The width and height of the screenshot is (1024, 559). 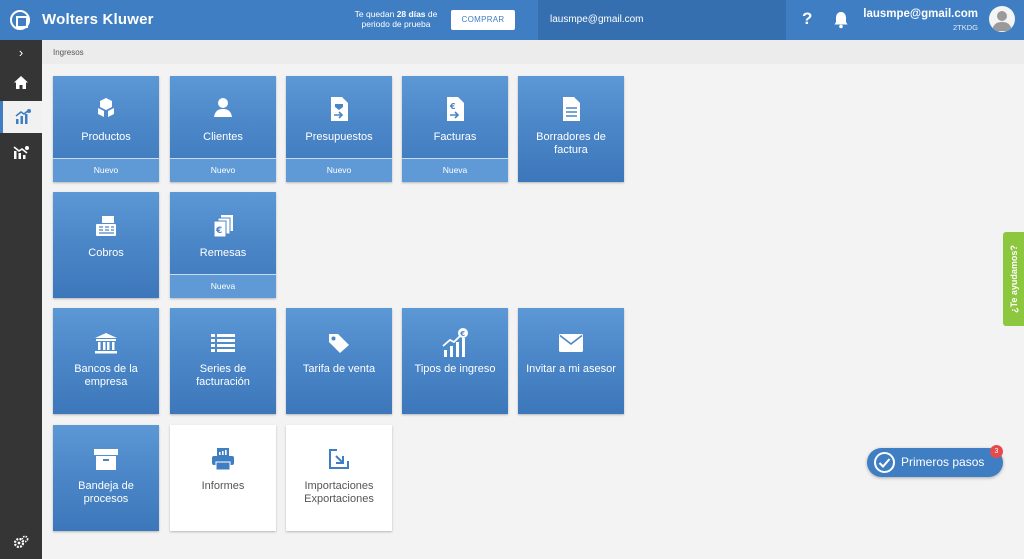 I want to click on help-tab: ¿Te ayudamos?, so click(x=1013, y=279).